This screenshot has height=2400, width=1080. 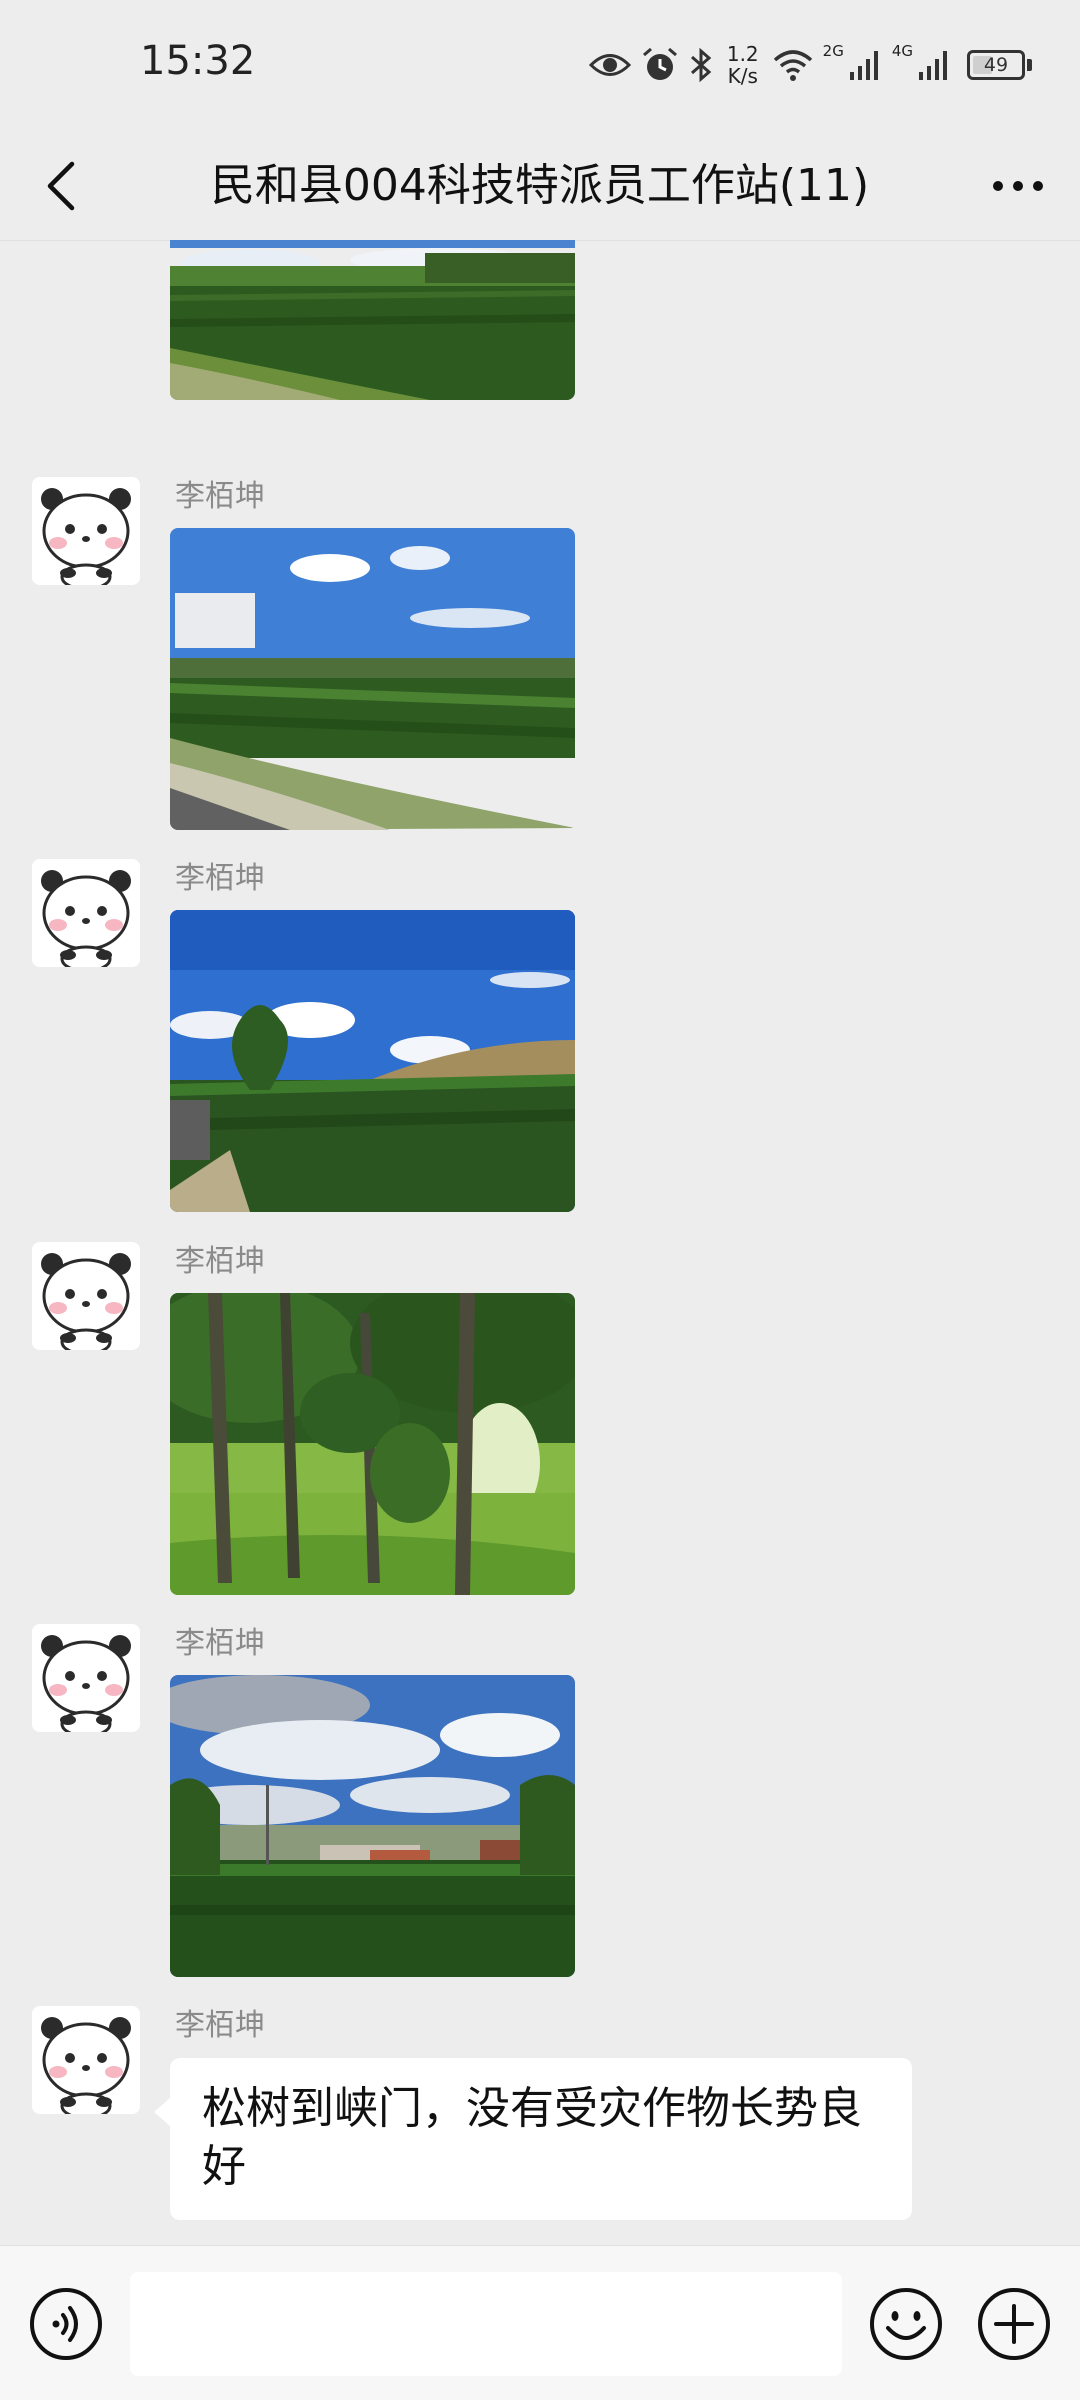 I want to click on message-bubble: 松树到峡门，没有受灾作物长势良好, so click(x=533, y=2139).